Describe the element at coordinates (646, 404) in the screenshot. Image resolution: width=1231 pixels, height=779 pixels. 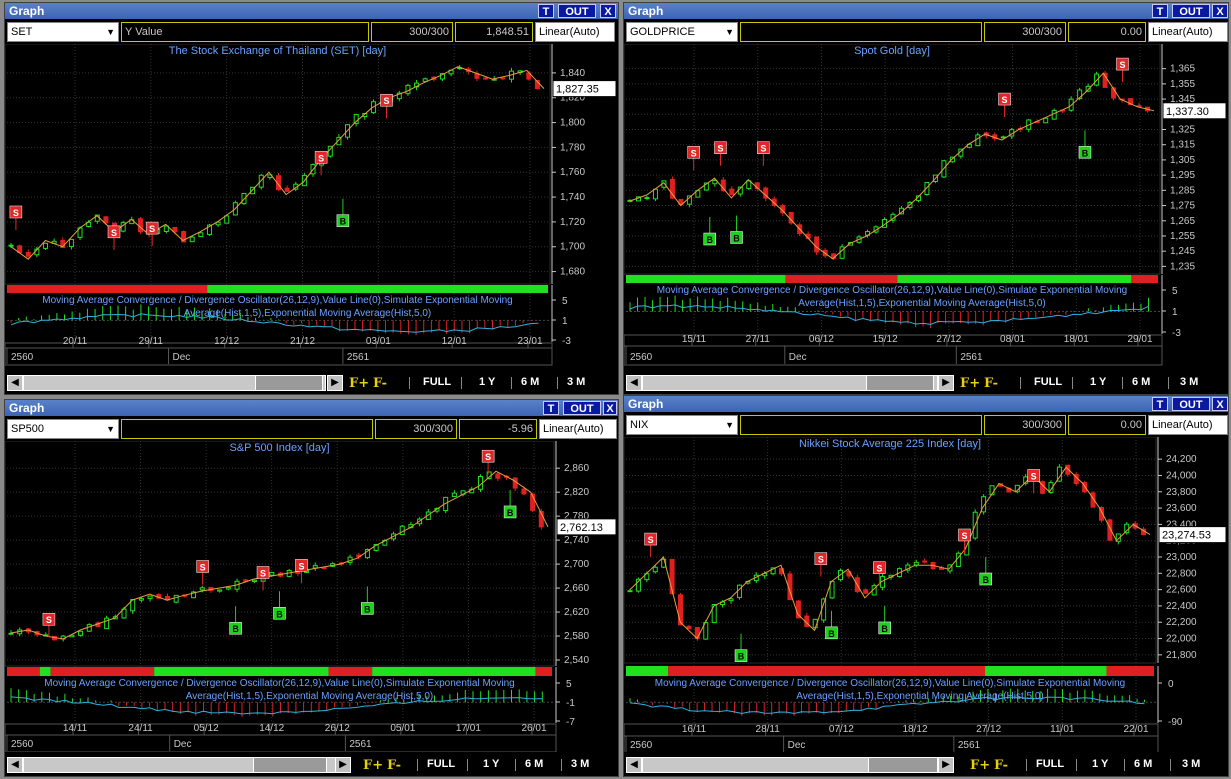
I see `window-title: Graph` at that location.